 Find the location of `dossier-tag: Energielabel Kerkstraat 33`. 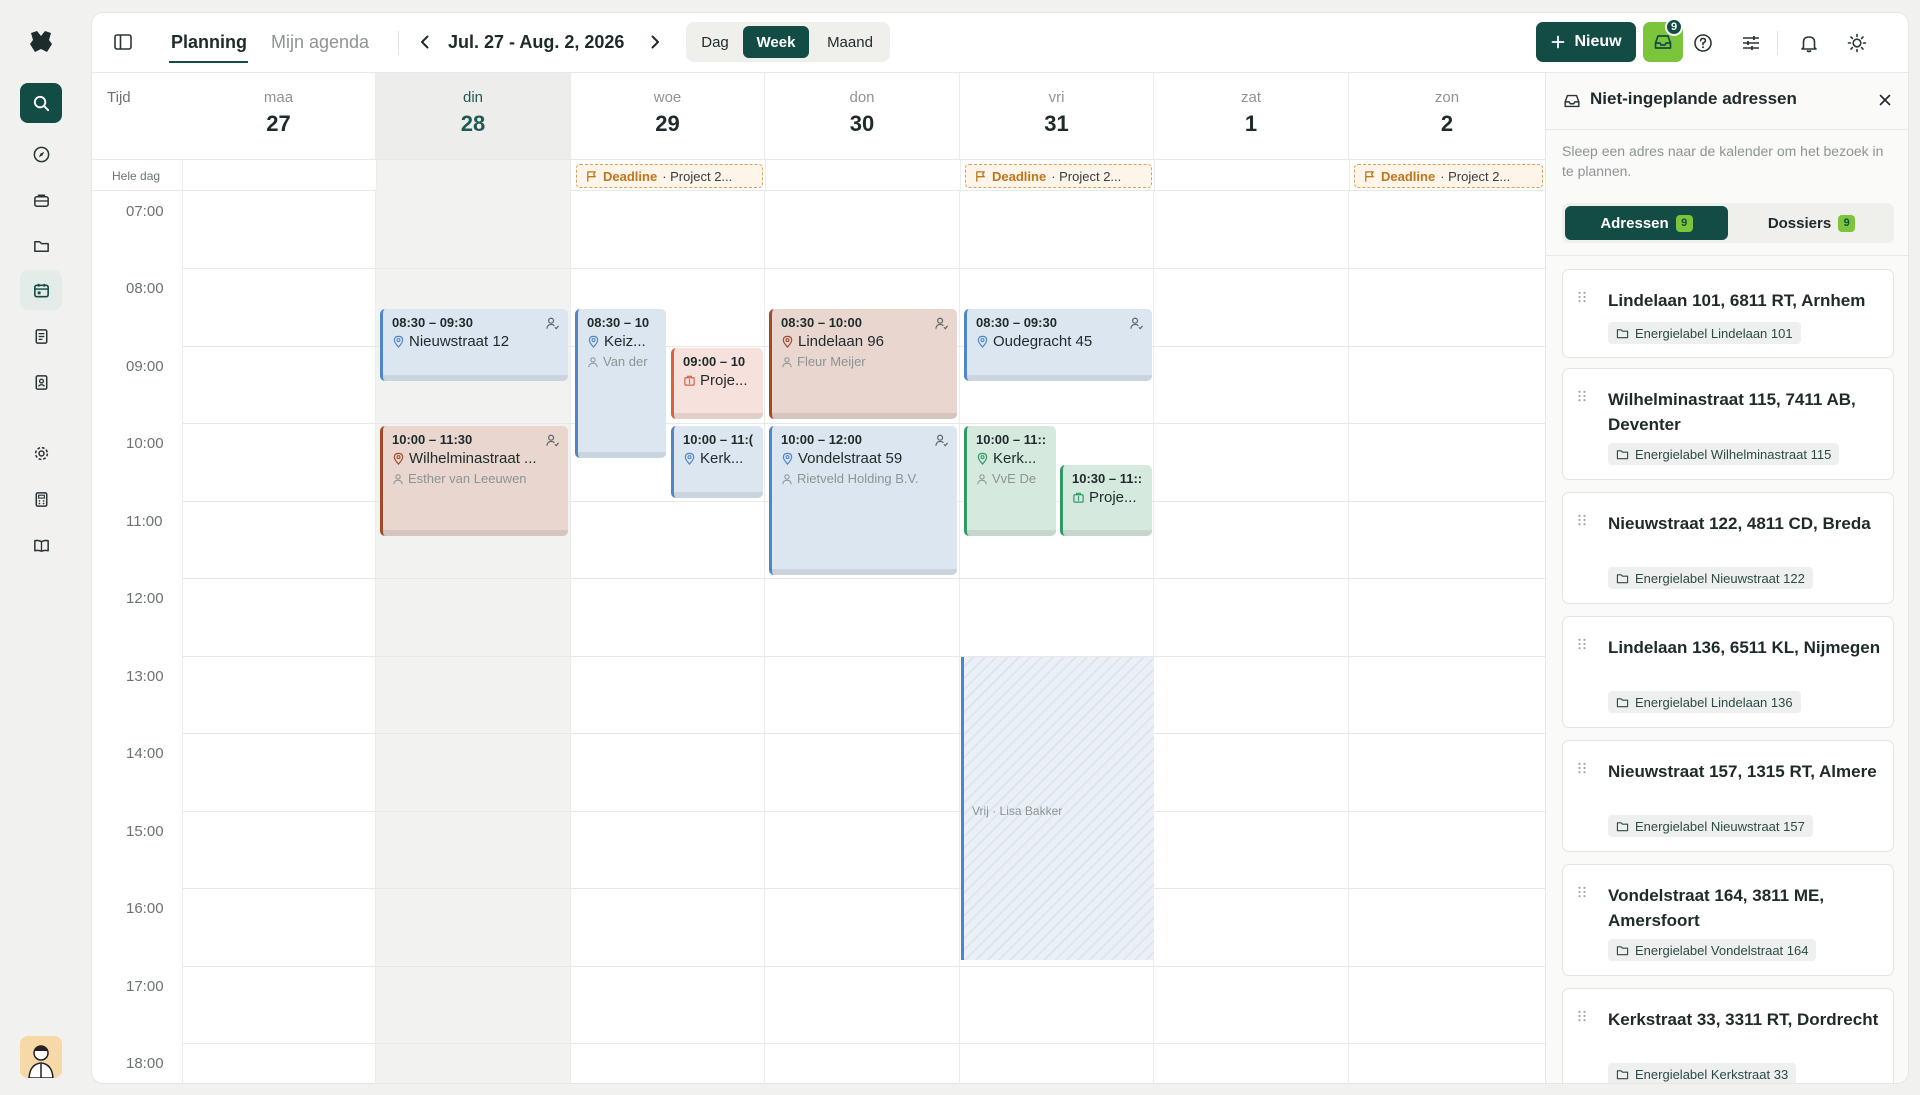

dossier-tag: Energielabel Kerkstraat 33 is located at coordinates (1702, 1073).